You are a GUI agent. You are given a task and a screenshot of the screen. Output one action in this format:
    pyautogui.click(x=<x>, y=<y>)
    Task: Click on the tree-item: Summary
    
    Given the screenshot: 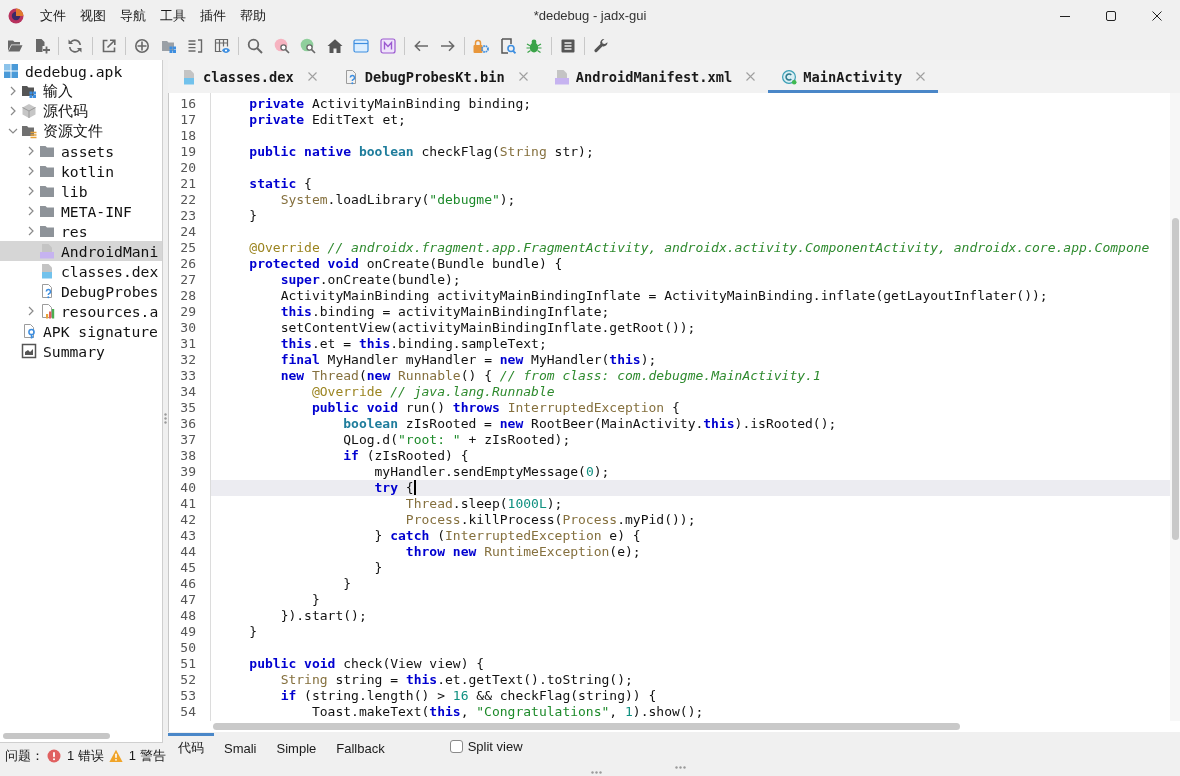 What is the action you would take?
    pyautogui.click(x=81, y=351)
    